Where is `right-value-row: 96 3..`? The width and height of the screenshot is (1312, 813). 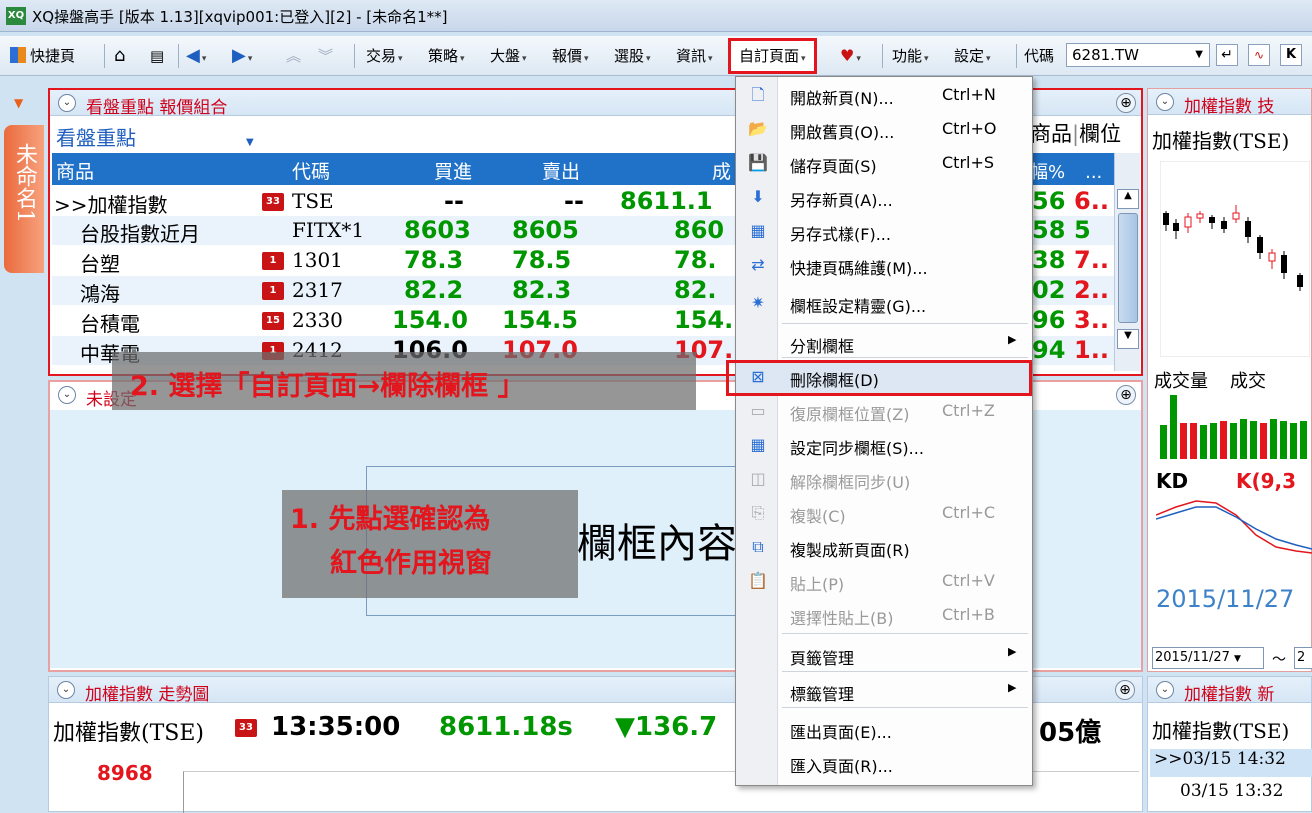 right-value-row: 96 3.. is located at coordinates (1072, 320).